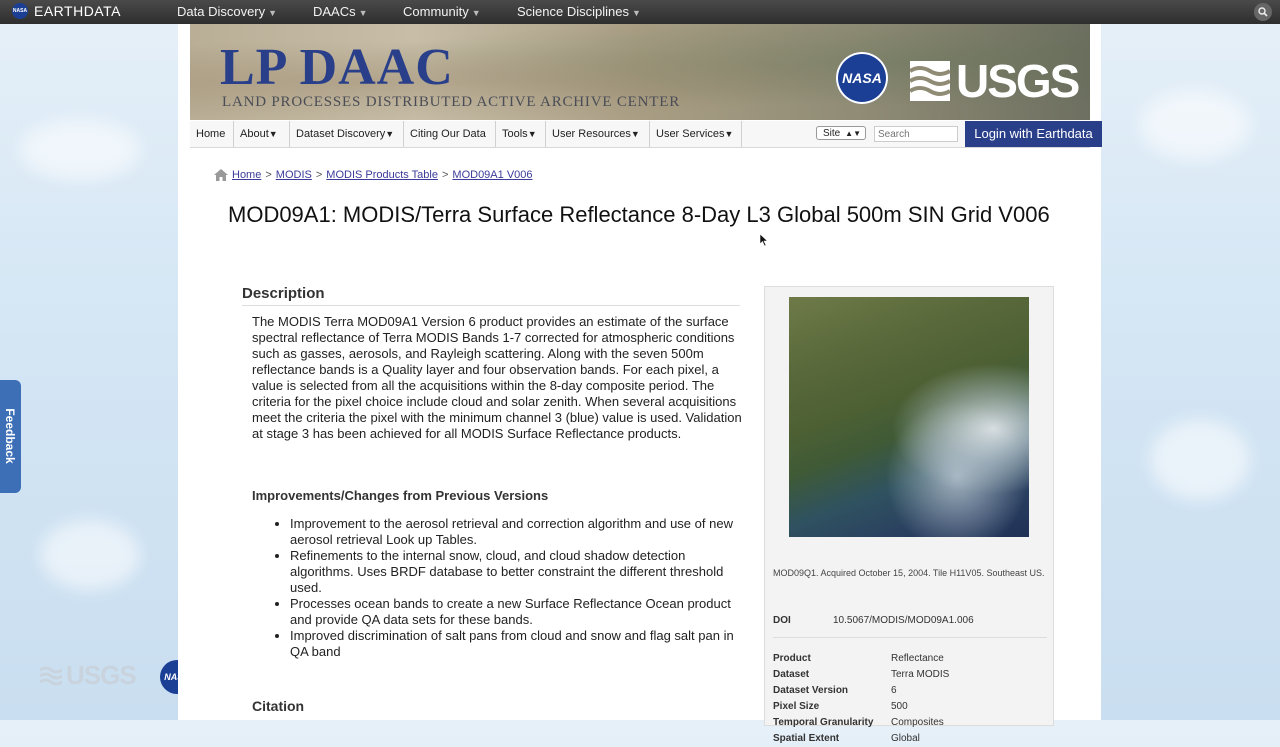 Image resolution: width=1280 pixels, height=747 pixels. I want to click on description-heading: Description, so click(491, 295).